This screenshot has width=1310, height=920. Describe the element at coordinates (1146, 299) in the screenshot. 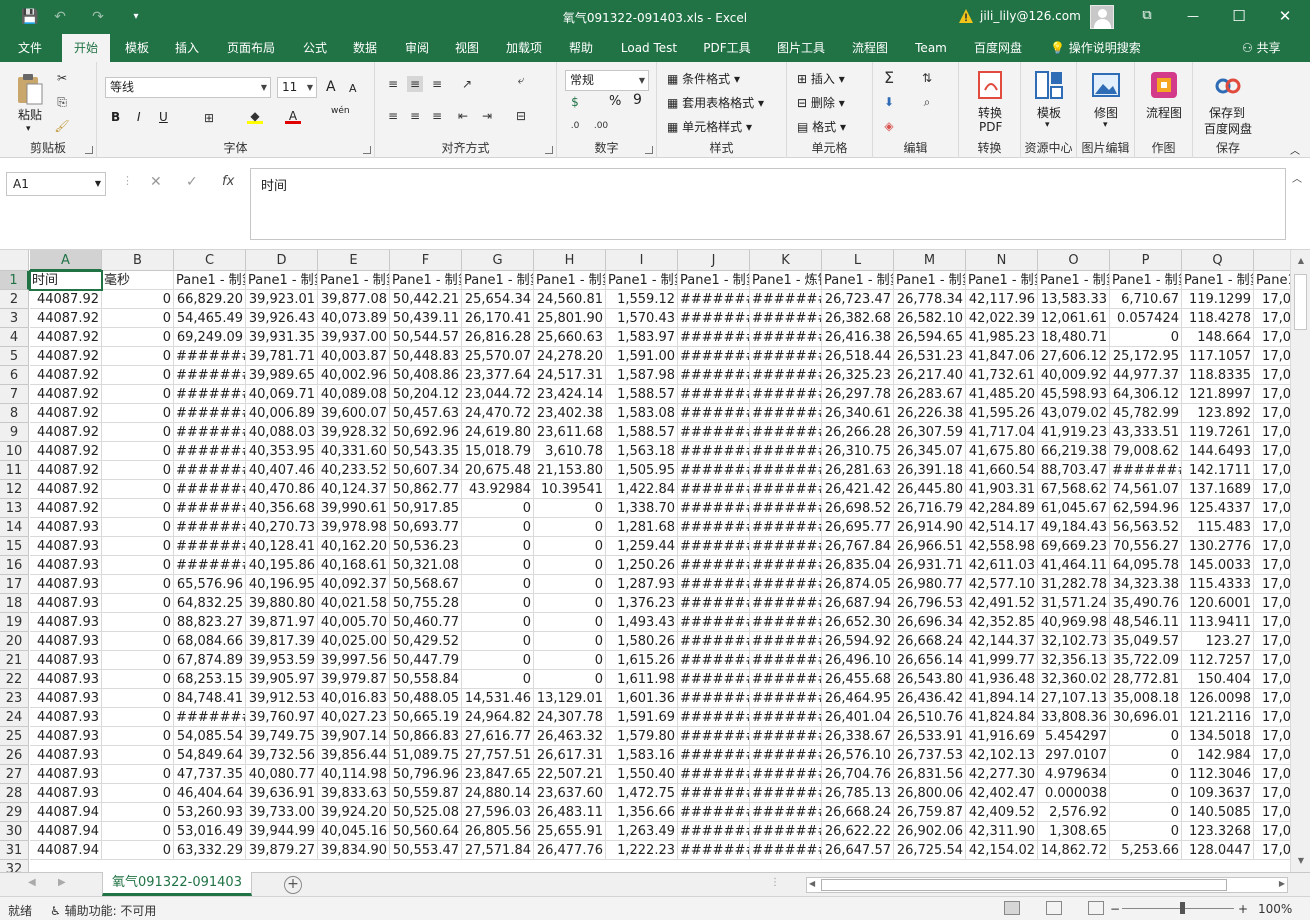

I see `table-cell: 6,710.67` at that location.